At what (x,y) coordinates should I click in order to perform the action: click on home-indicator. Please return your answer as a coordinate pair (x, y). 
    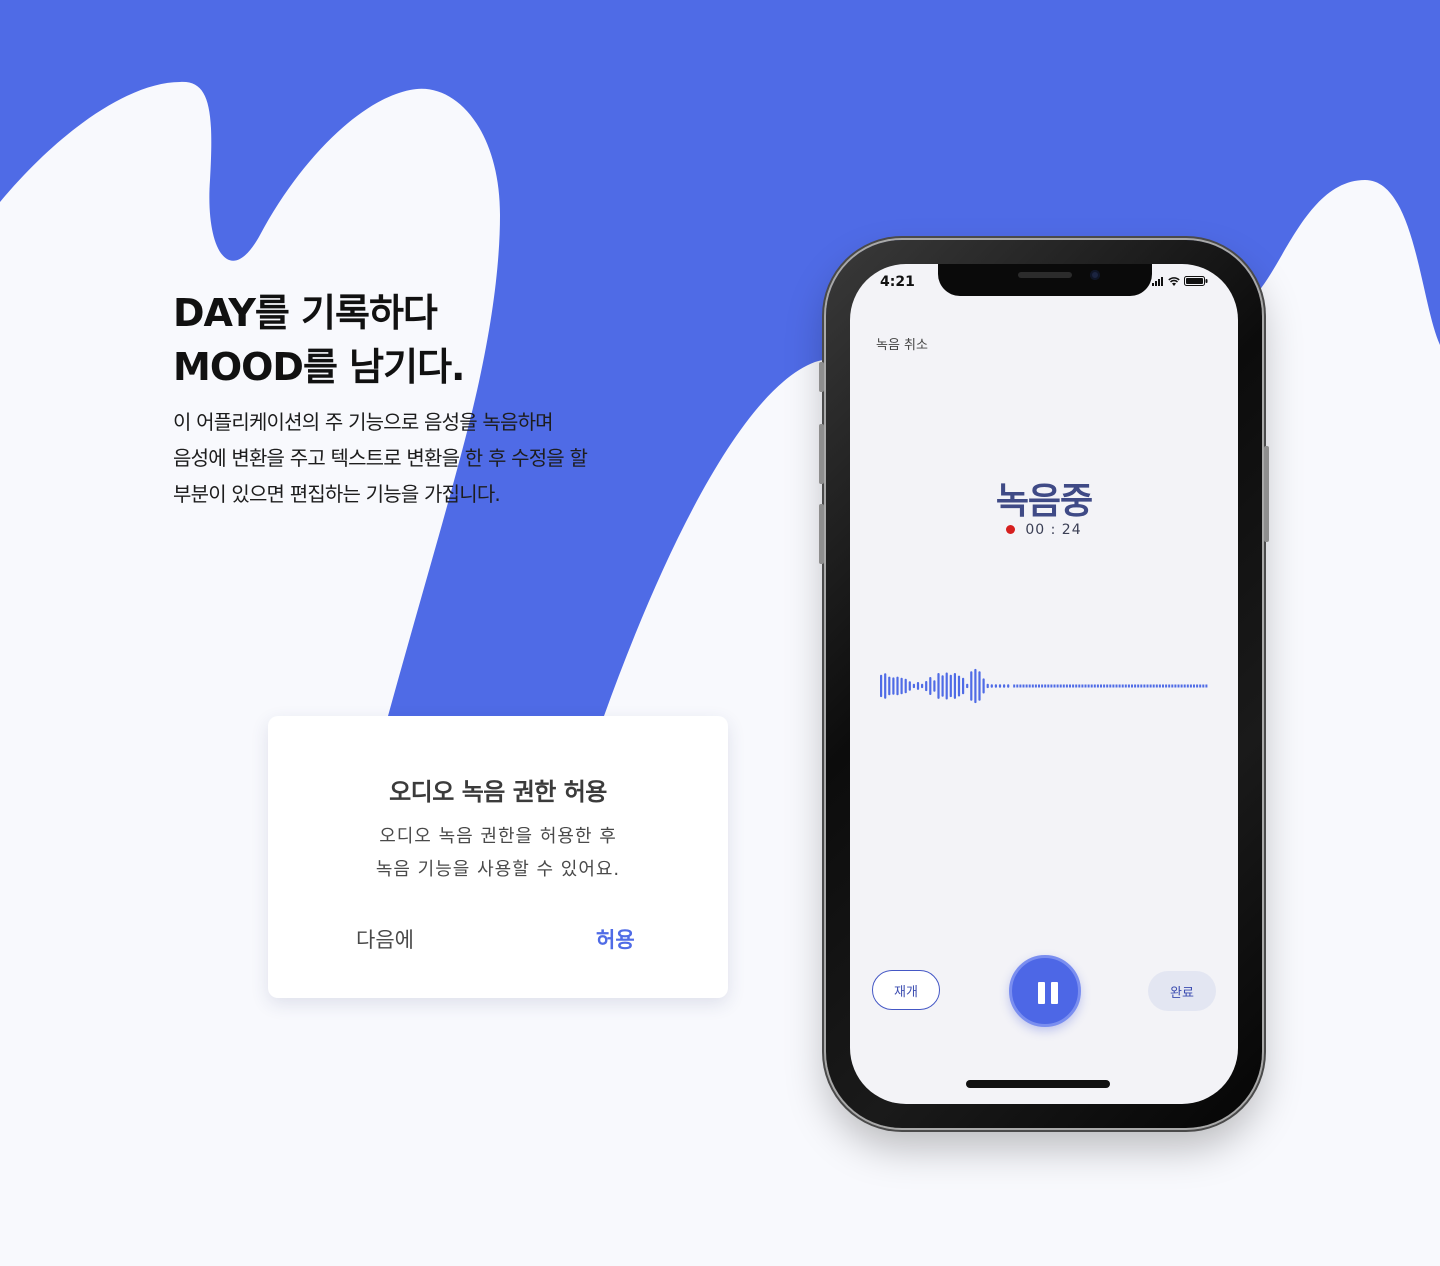
    Looking at the image, I should click on (1038, 1084).